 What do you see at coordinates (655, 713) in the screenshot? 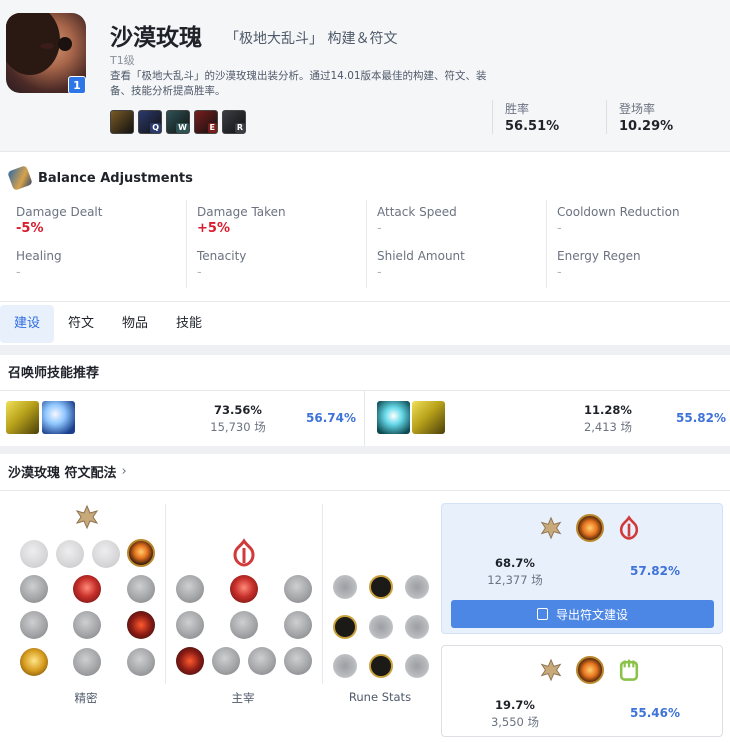
I see `rune-build-winrate: 55.46%` at bounding box center [655, 713].